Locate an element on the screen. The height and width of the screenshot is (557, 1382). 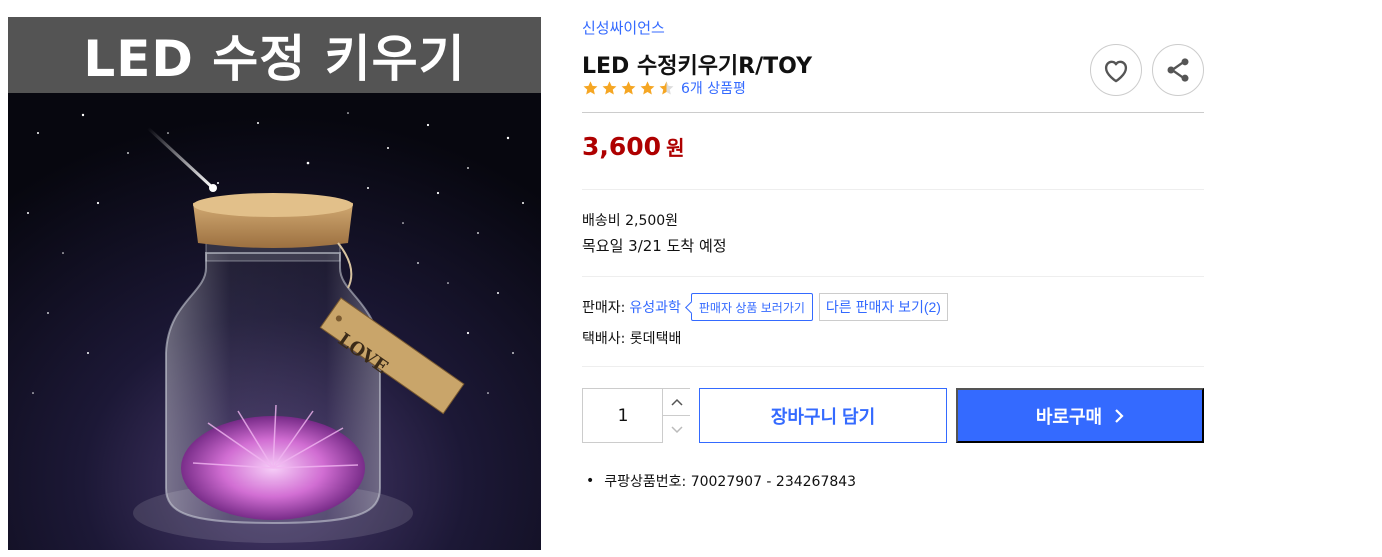
quantity-stepper is located at coordinates (636, 415).